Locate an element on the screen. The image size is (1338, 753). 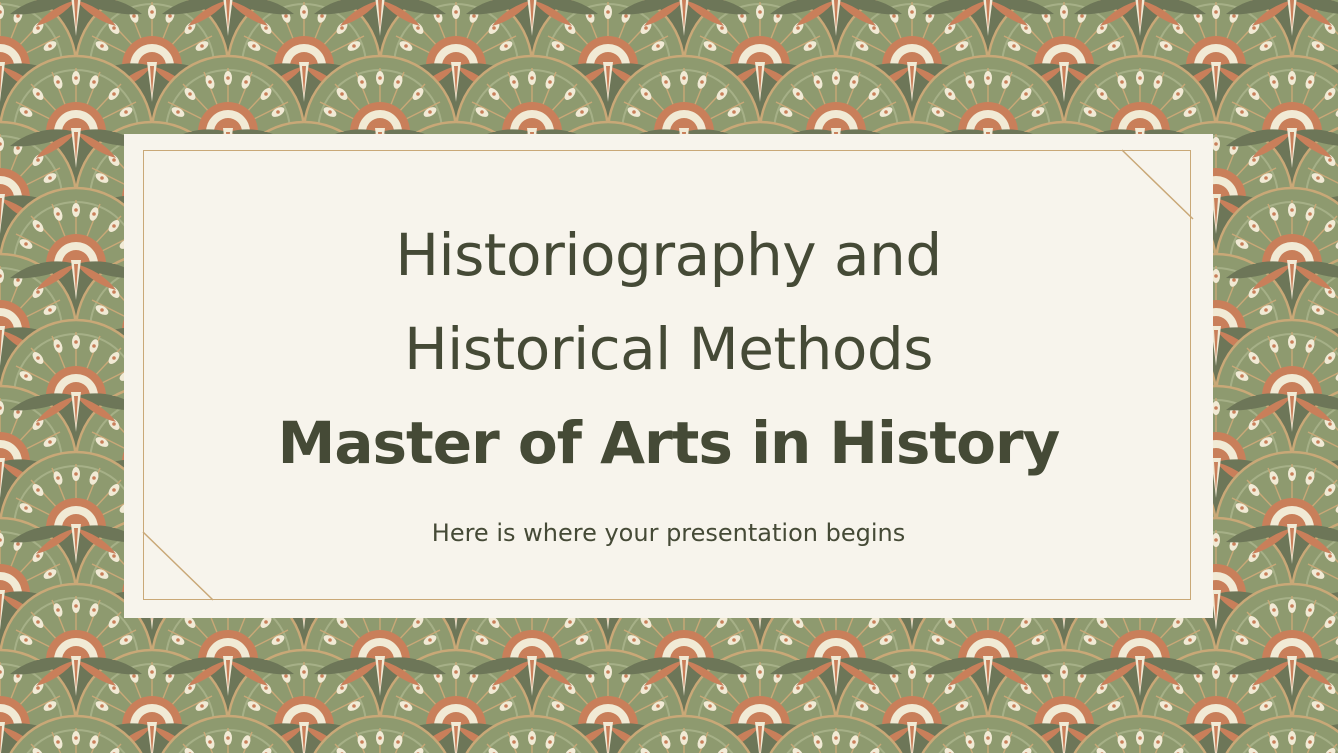
title-line-1: Historiography and is located at coordinates (668, 255).